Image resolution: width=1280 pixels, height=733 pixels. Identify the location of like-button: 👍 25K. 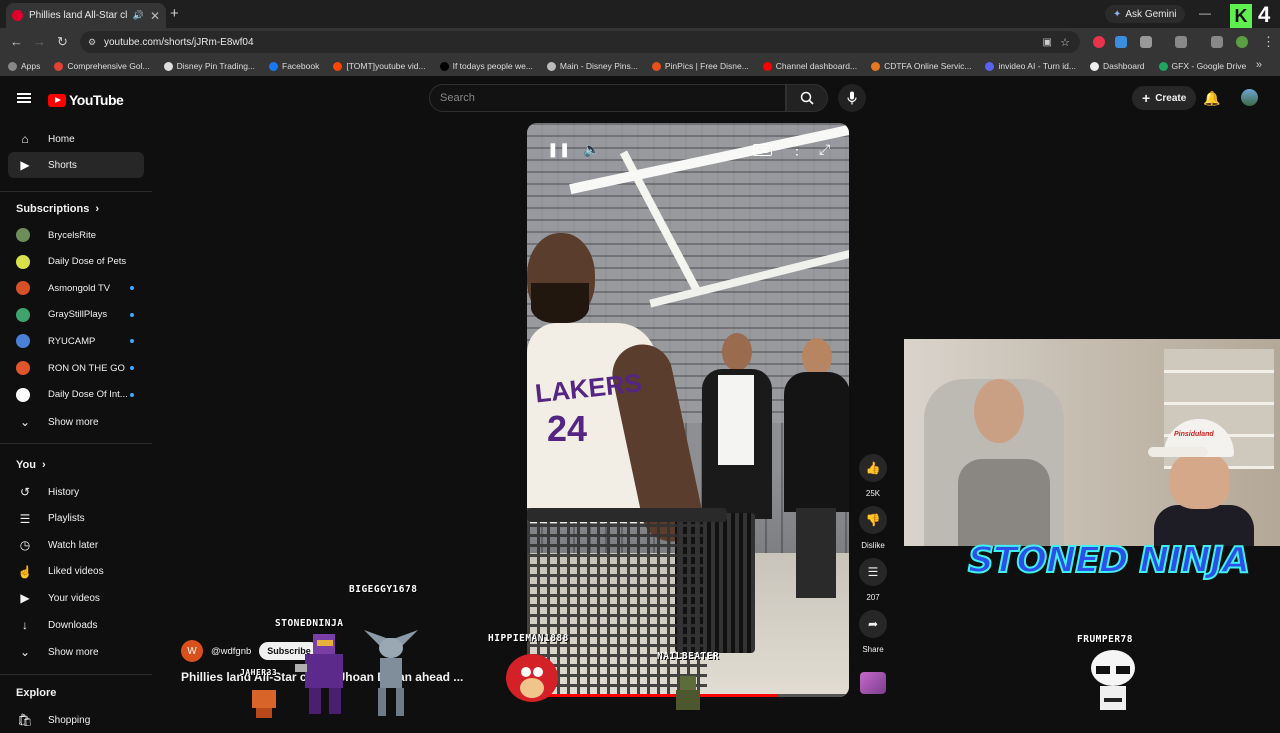
(873, 476).